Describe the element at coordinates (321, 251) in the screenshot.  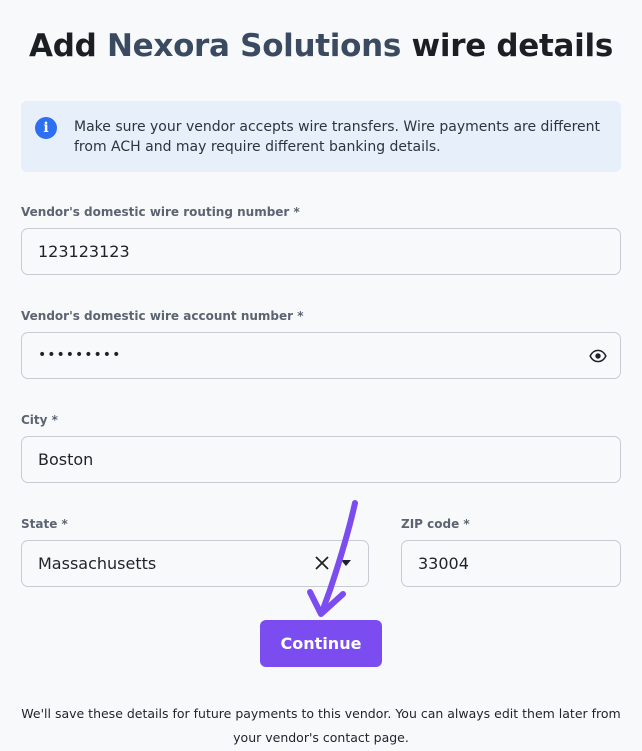
I see `routing-number-input: 123123123` at that location.